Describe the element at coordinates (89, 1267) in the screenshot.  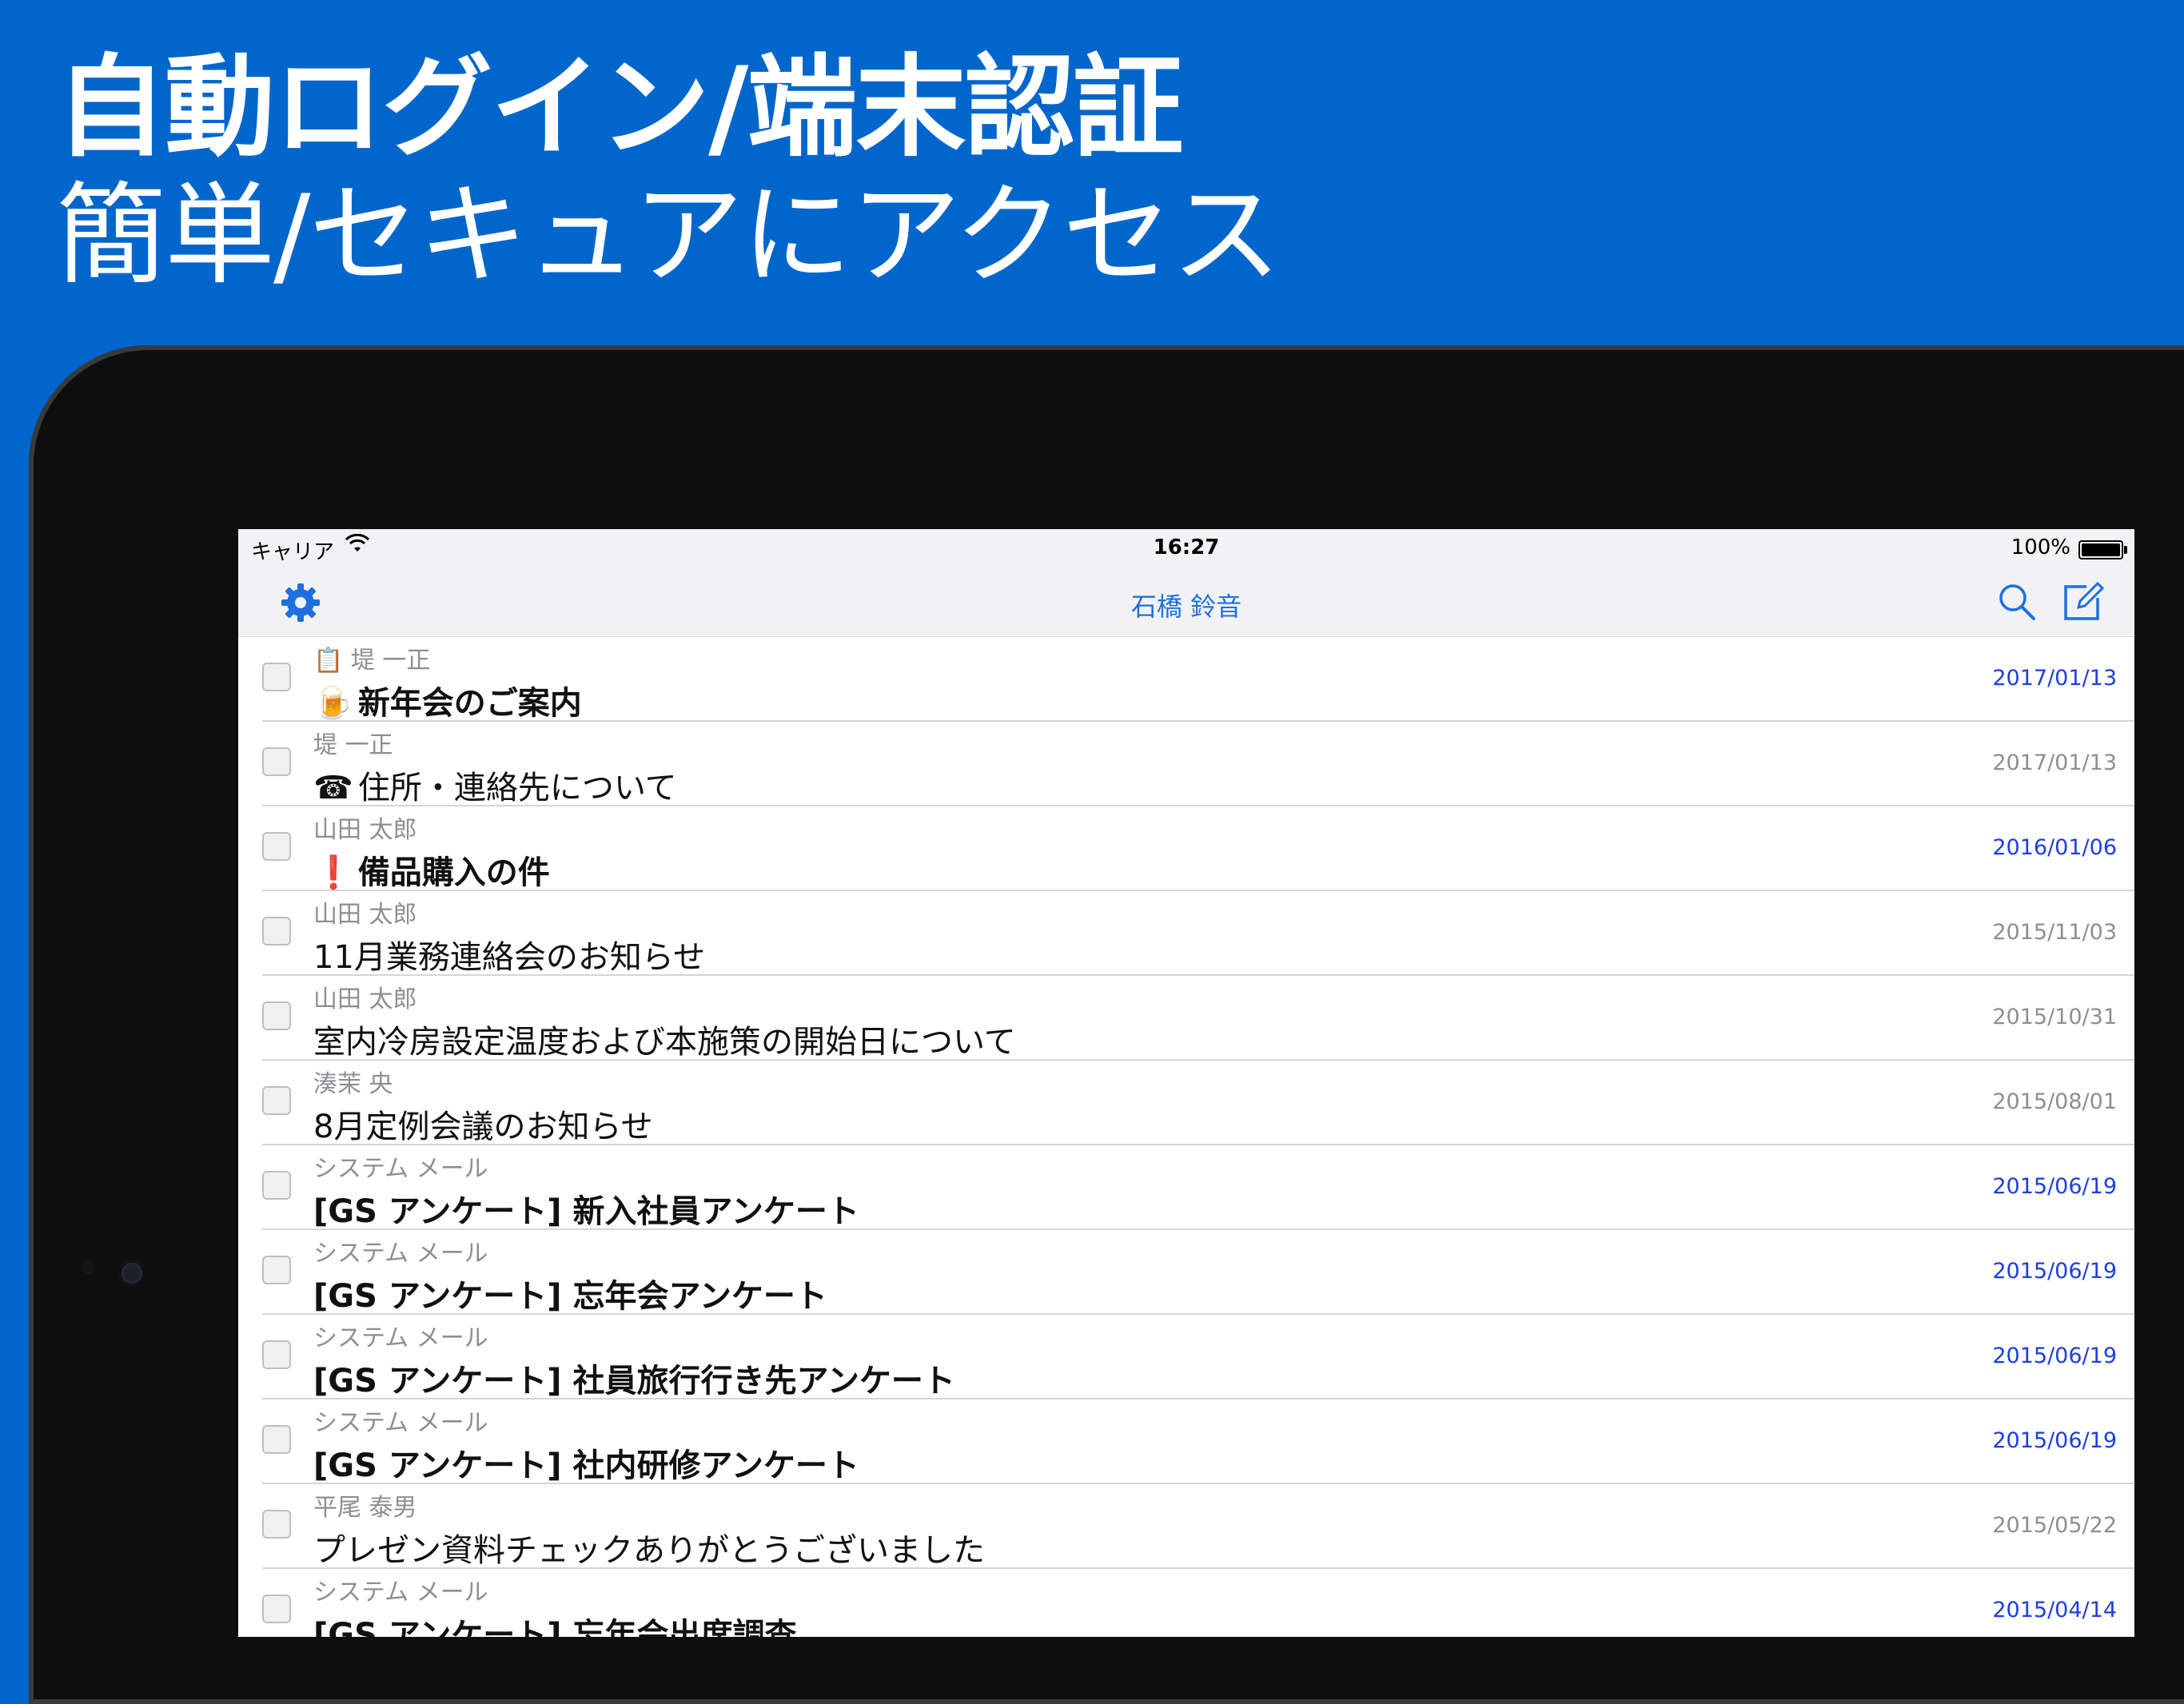
I see `camera-sensor-icon` at that location.